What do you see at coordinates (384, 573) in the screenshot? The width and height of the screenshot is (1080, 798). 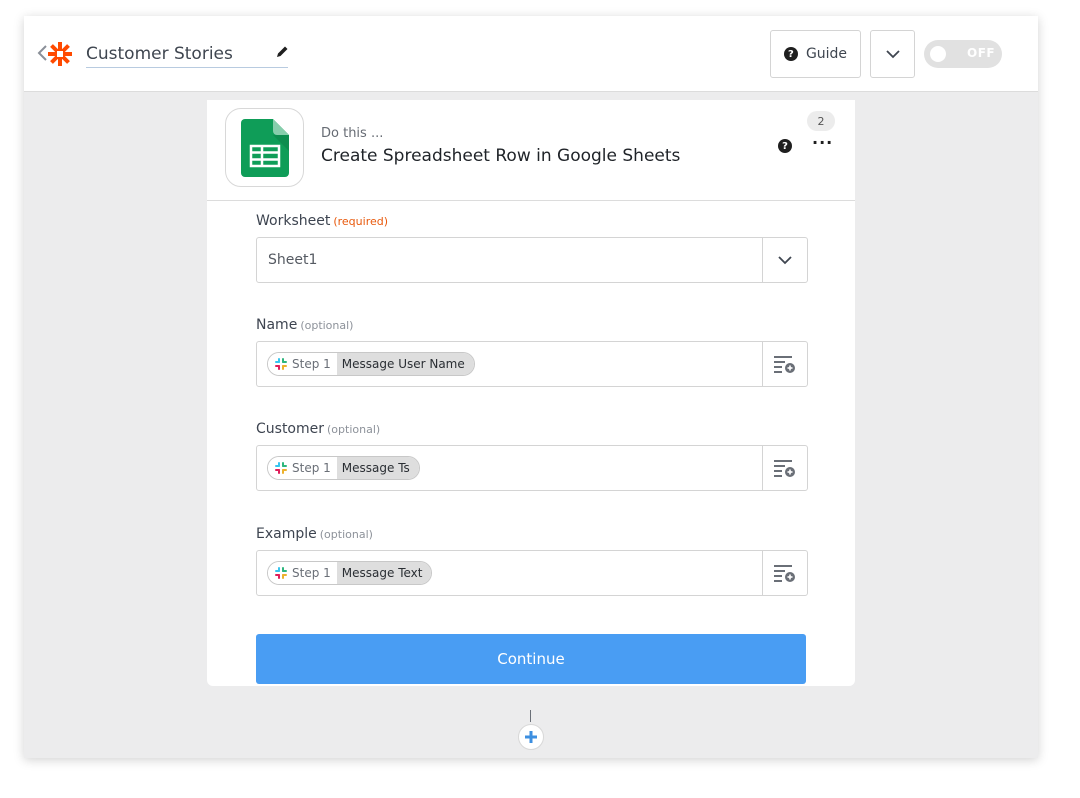 I see `pill-field-label: Message Text` at bounding box center [384, 573].